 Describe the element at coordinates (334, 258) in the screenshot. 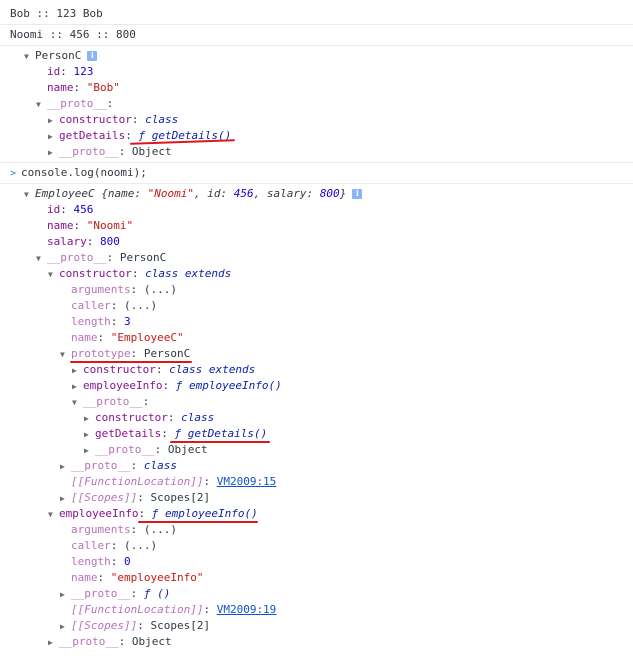

I see `tree-row-proto: ▼ __proto__: PersonC` at that location.